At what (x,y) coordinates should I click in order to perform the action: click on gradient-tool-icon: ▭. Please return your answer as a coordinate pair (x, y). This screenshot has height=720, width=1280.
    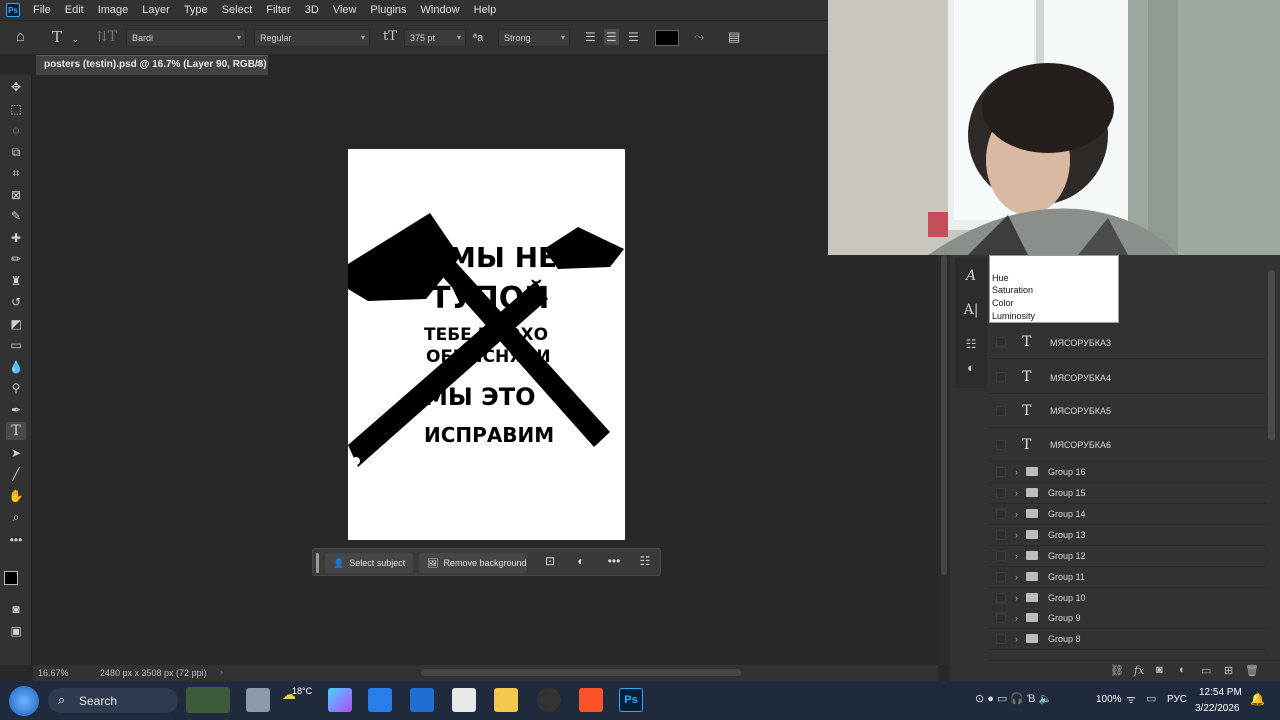
    Looking at the image, I should click on (16, 345).